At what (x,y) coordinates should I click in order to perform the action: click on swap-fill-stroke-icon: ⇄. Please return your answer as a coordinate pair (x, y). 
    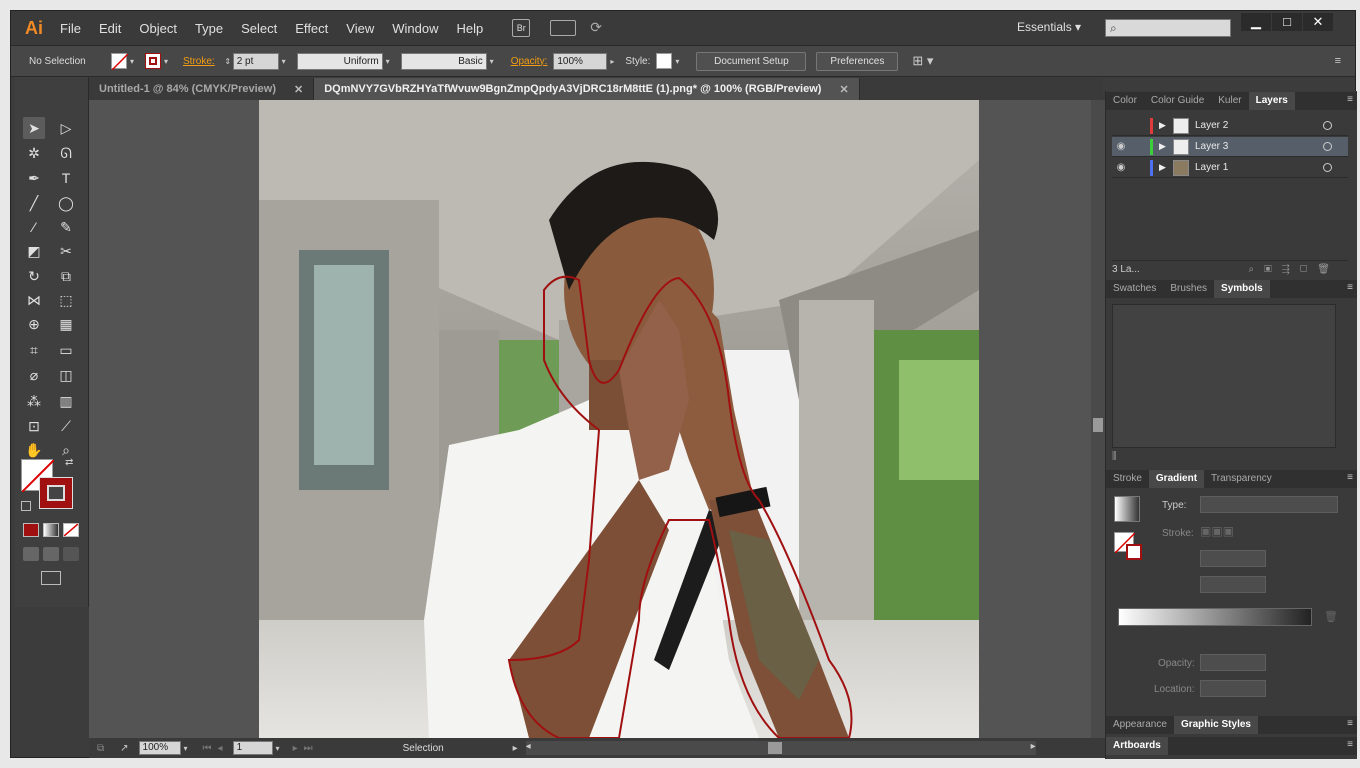
    Looking at the image, I should click on (69, 462).